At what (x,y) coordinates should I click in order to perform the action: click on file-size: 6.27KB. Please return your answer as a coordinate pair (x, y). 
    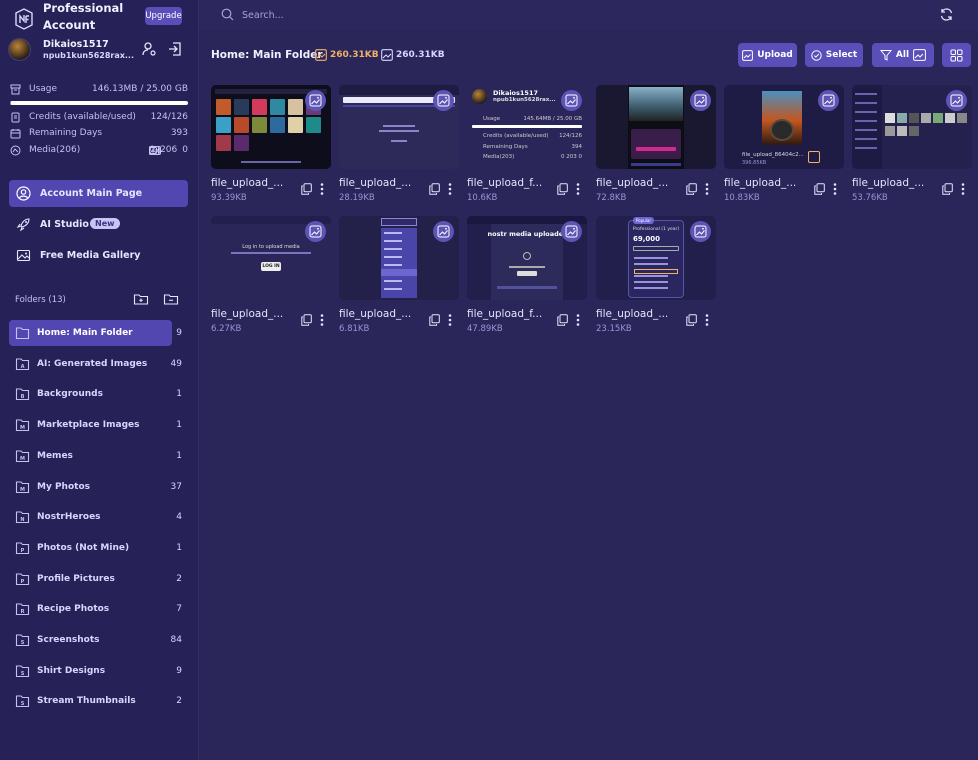
    Looking at the image, I should click on (226, 329).